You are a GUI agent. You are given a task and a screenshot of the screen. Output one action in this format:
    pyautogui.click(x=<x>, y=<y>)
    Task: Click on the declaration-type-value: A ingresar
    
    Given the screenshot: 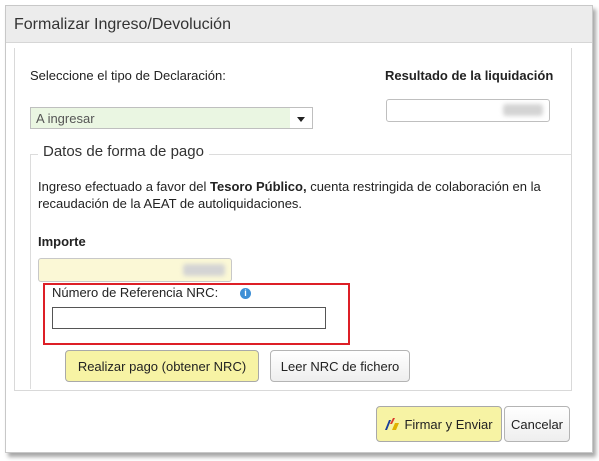 What is the action you would take?
    pyautogui.click(x=65, y=118)
    